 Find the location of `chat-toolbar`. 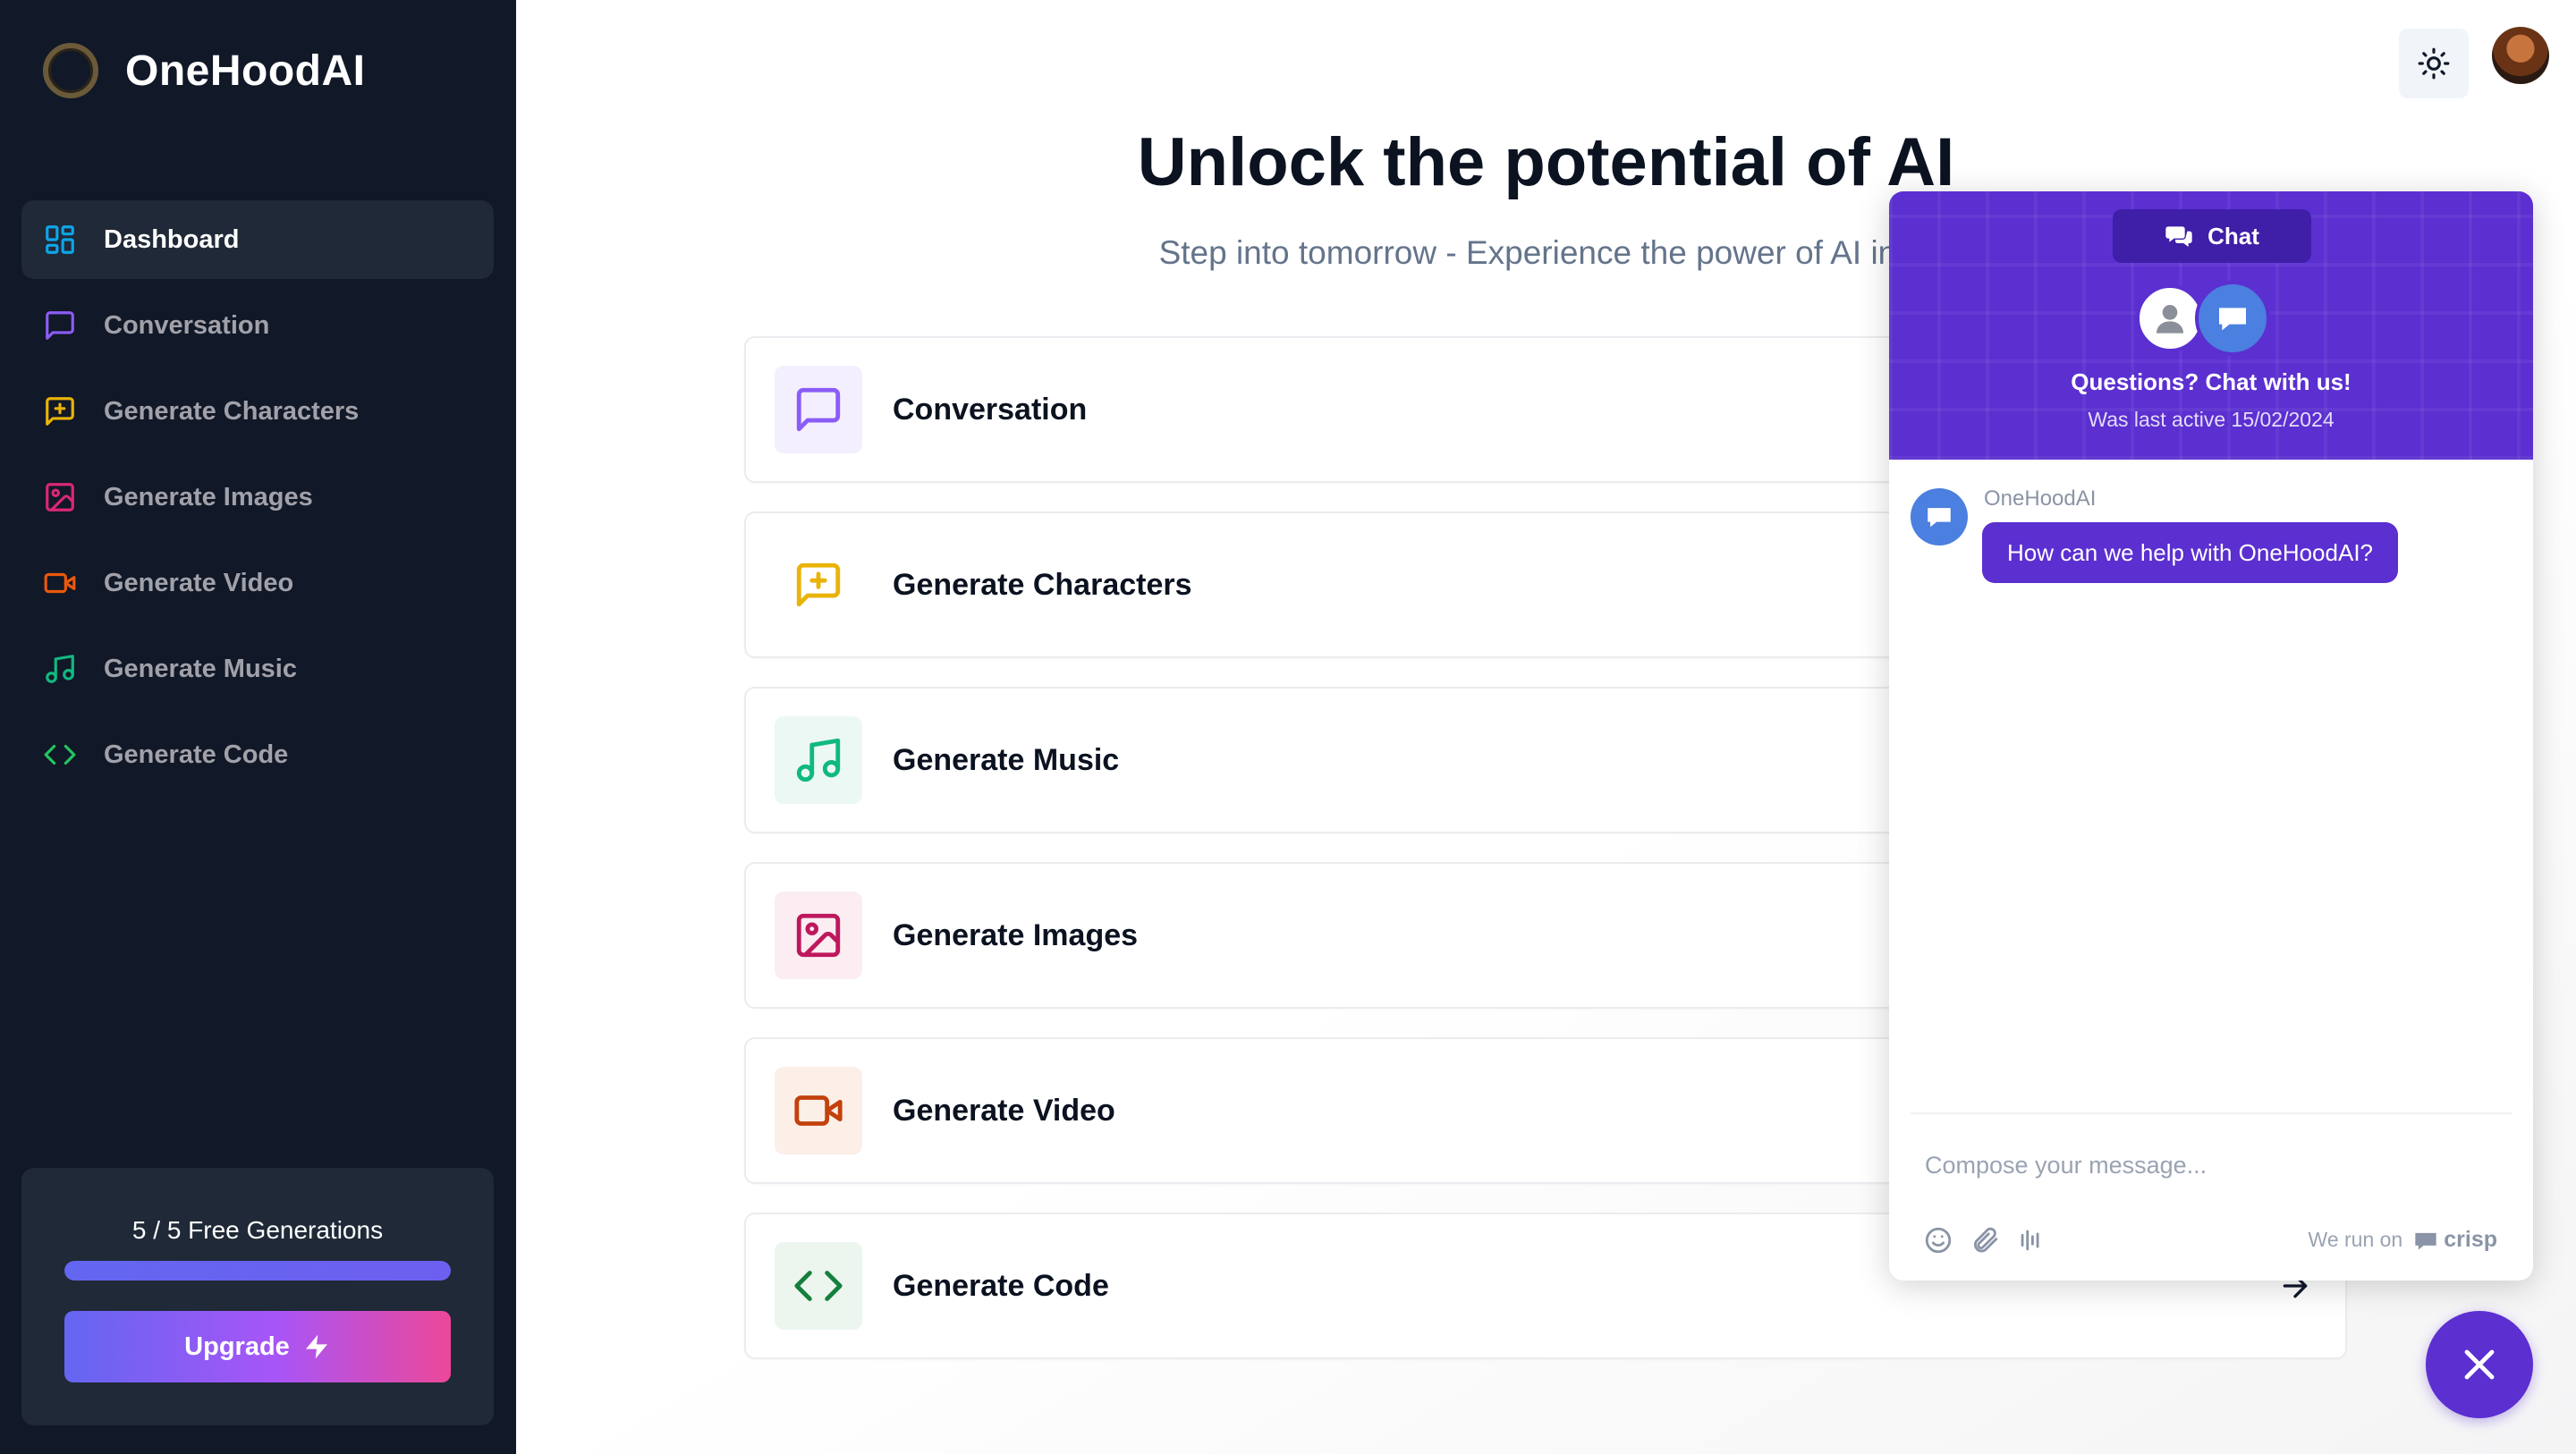

chat-toolbar is located at coordinates (1993, 1240).